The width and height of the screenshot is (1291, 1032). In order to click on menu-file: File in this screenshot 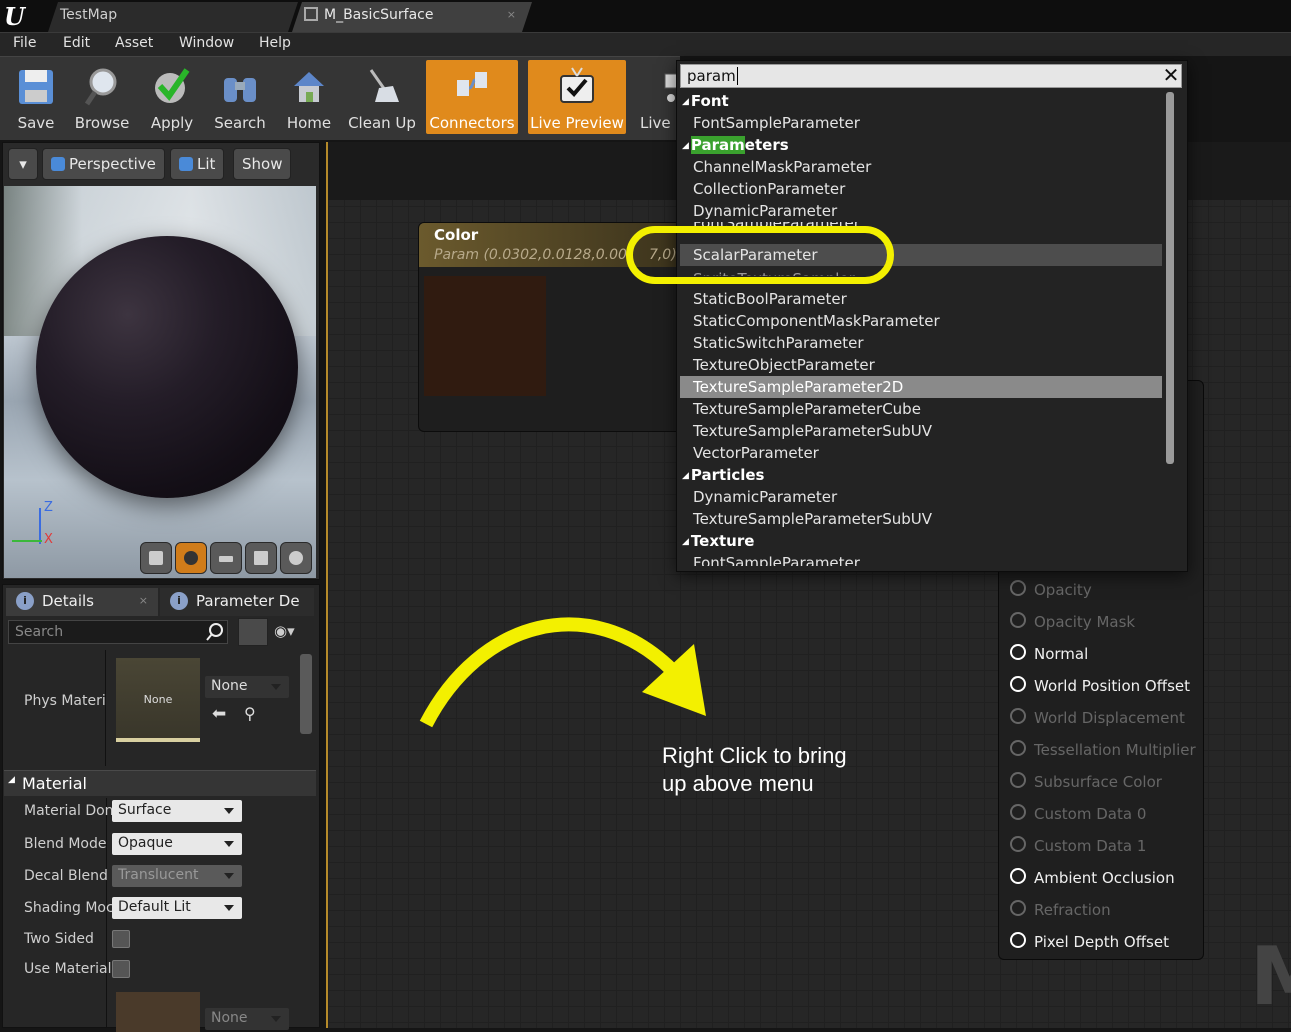, I will do `click(24, 43)`.